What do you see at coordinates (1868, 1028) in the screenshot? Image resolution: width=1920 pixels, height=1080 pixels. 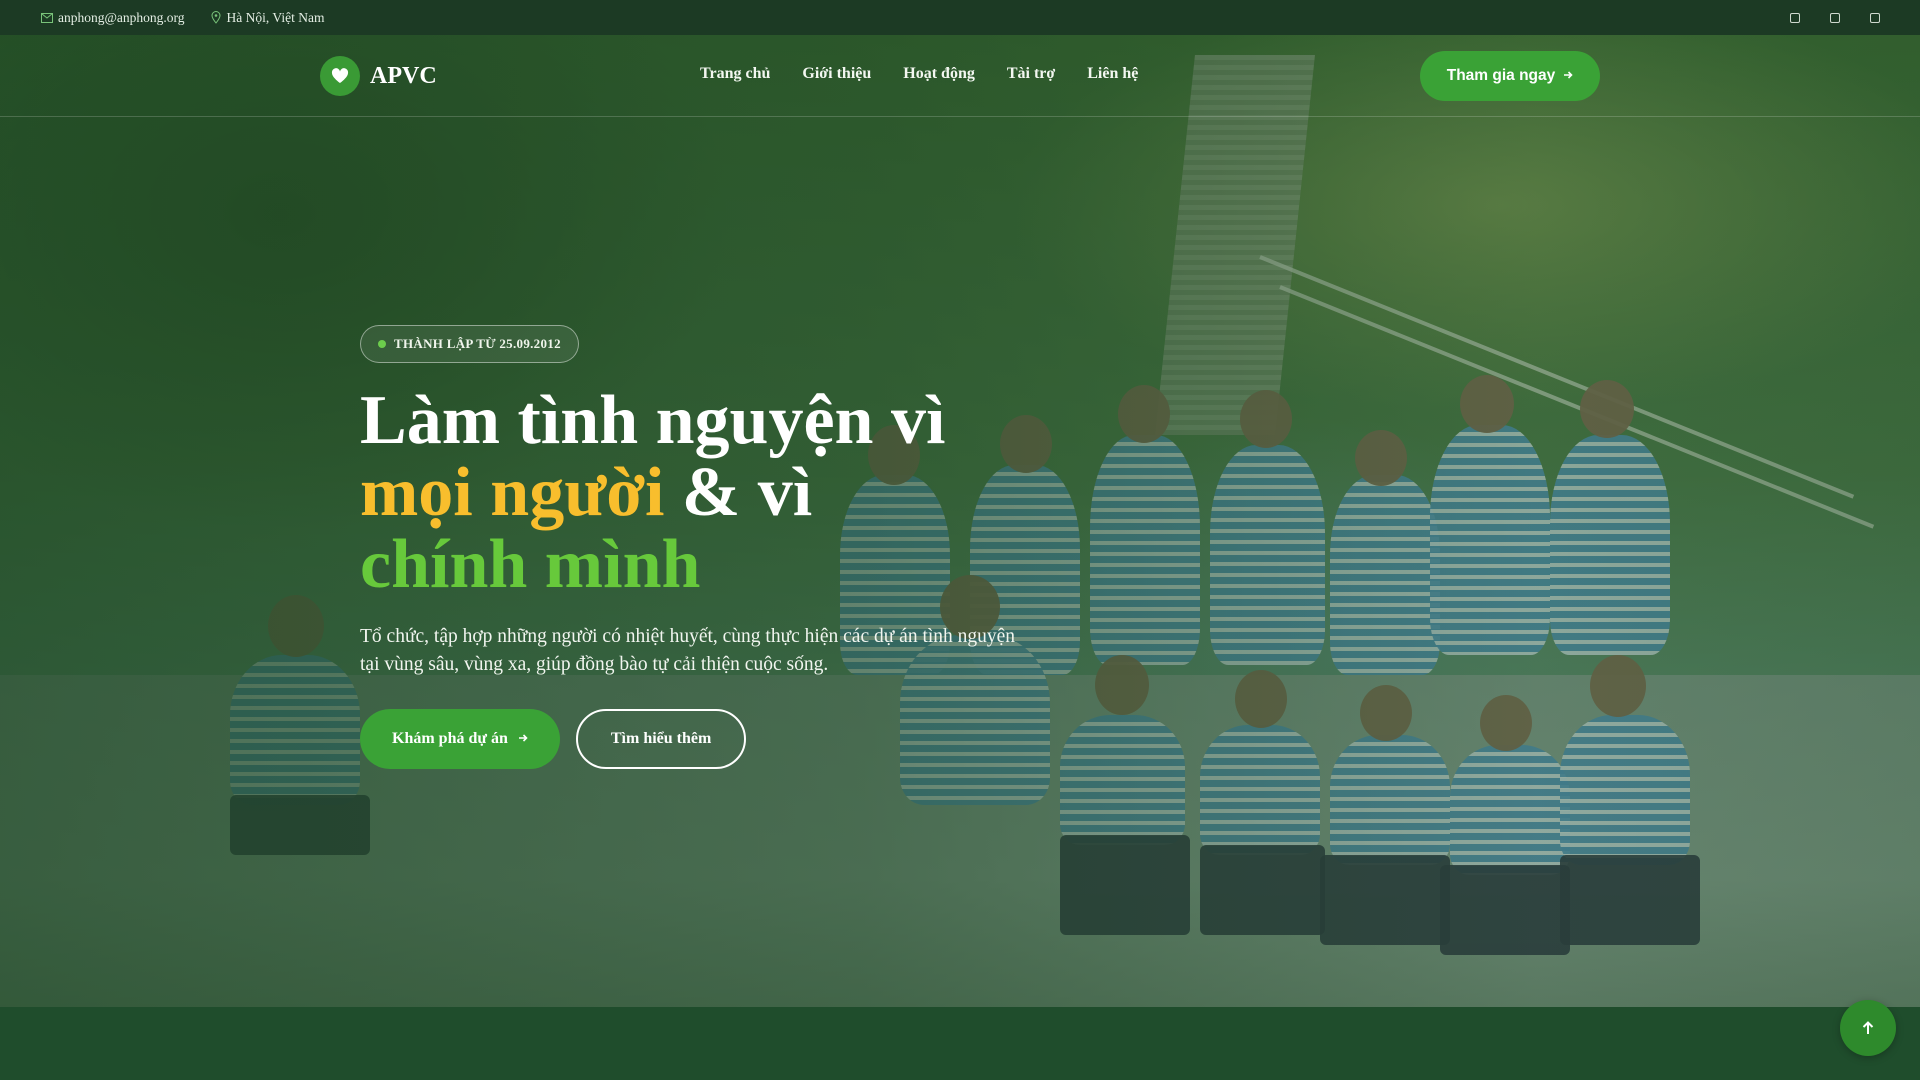 I see `arrow-up-icon` at bounding box center [1868, 1028].